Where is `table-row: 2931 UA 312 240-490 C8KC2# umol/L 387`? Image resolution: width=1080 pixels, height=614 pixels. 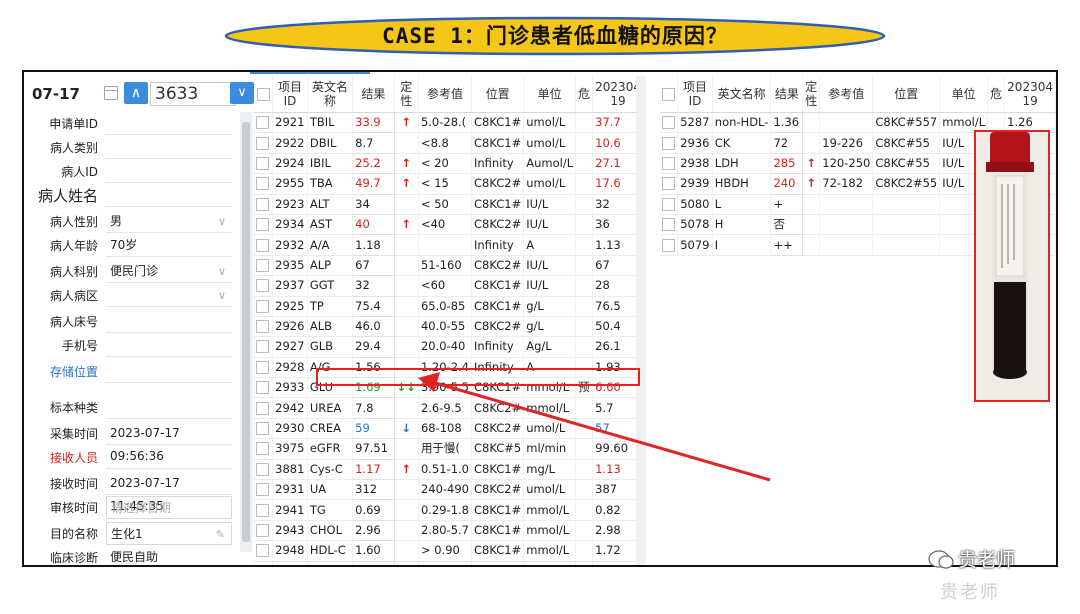
table-row: 2931 UA 312 240-490 C8KC2# umol/L 387 is located at coordinates (449, 490).